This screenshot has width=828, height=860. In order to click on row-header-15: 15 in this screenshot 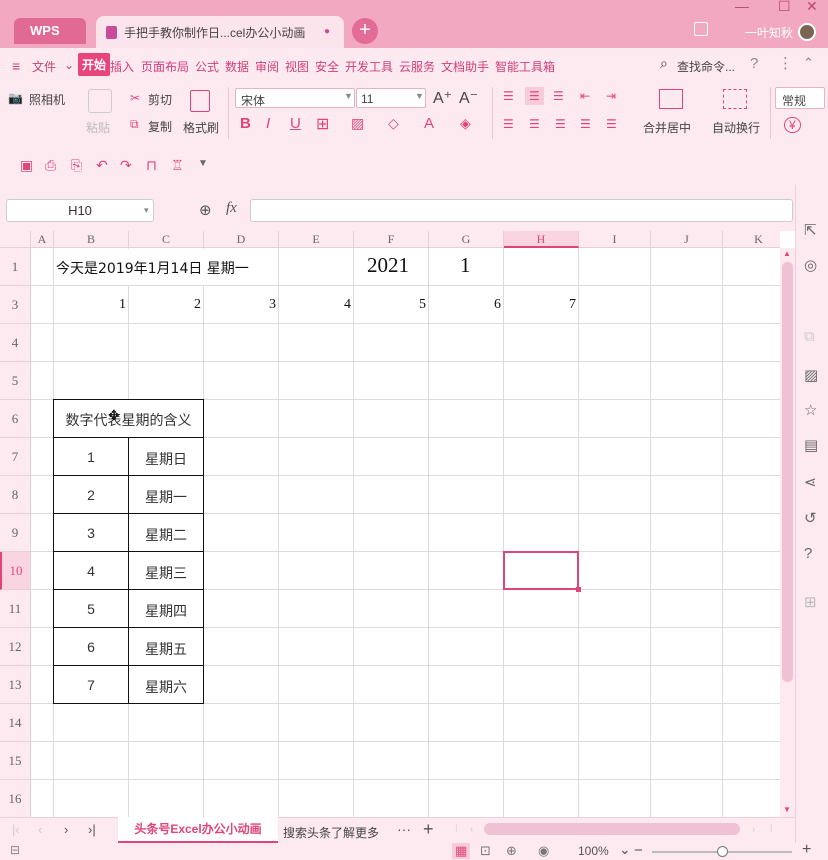, I will do `click(15, 761)`.